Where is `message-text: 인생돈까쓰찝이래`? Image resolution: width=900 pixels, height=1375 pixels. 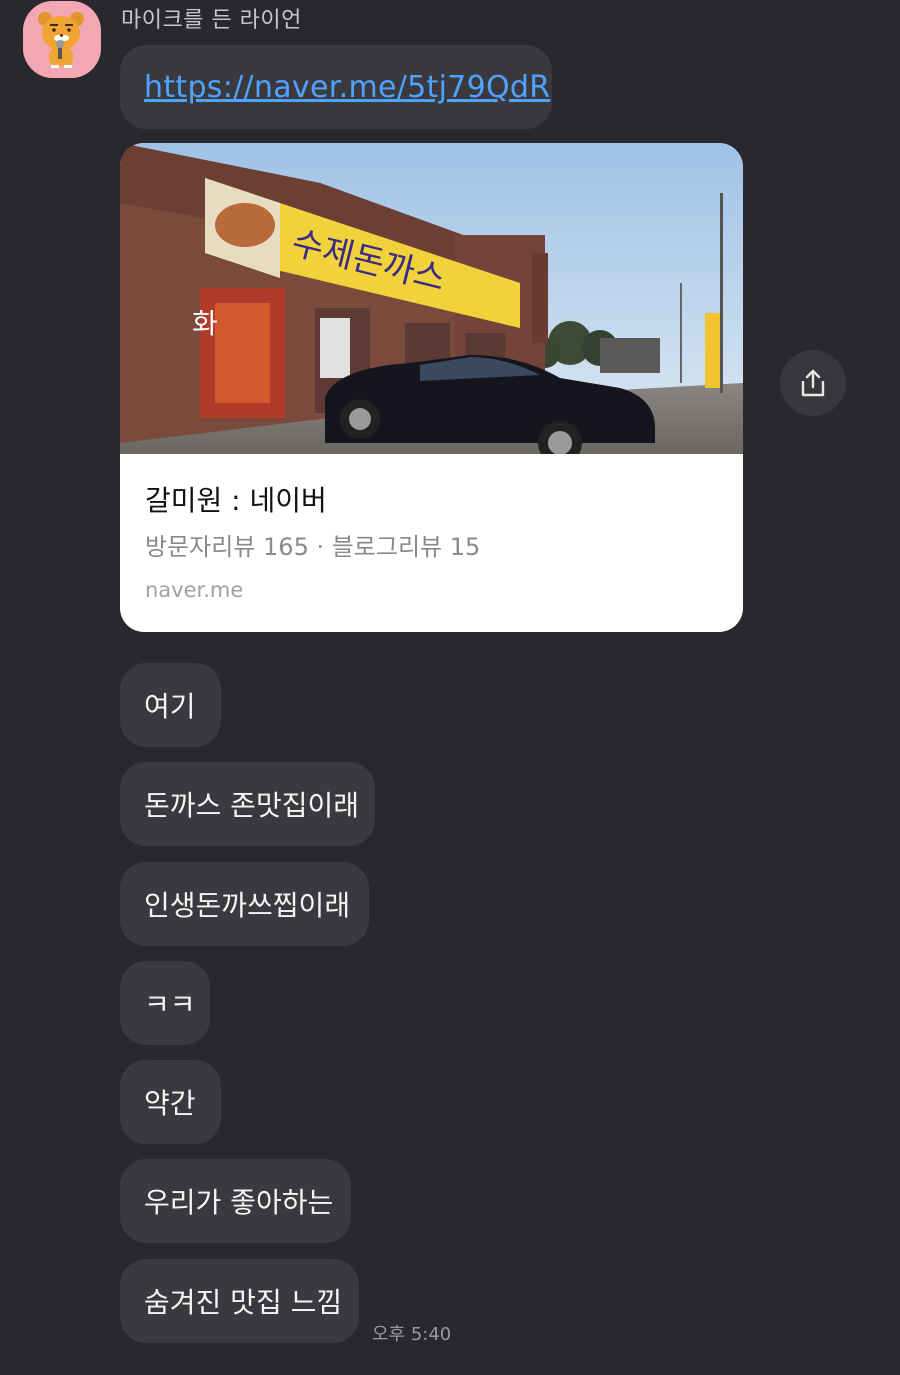
message-text: 인생돈까쓰찝이래 is located at coordinates (247, 905).